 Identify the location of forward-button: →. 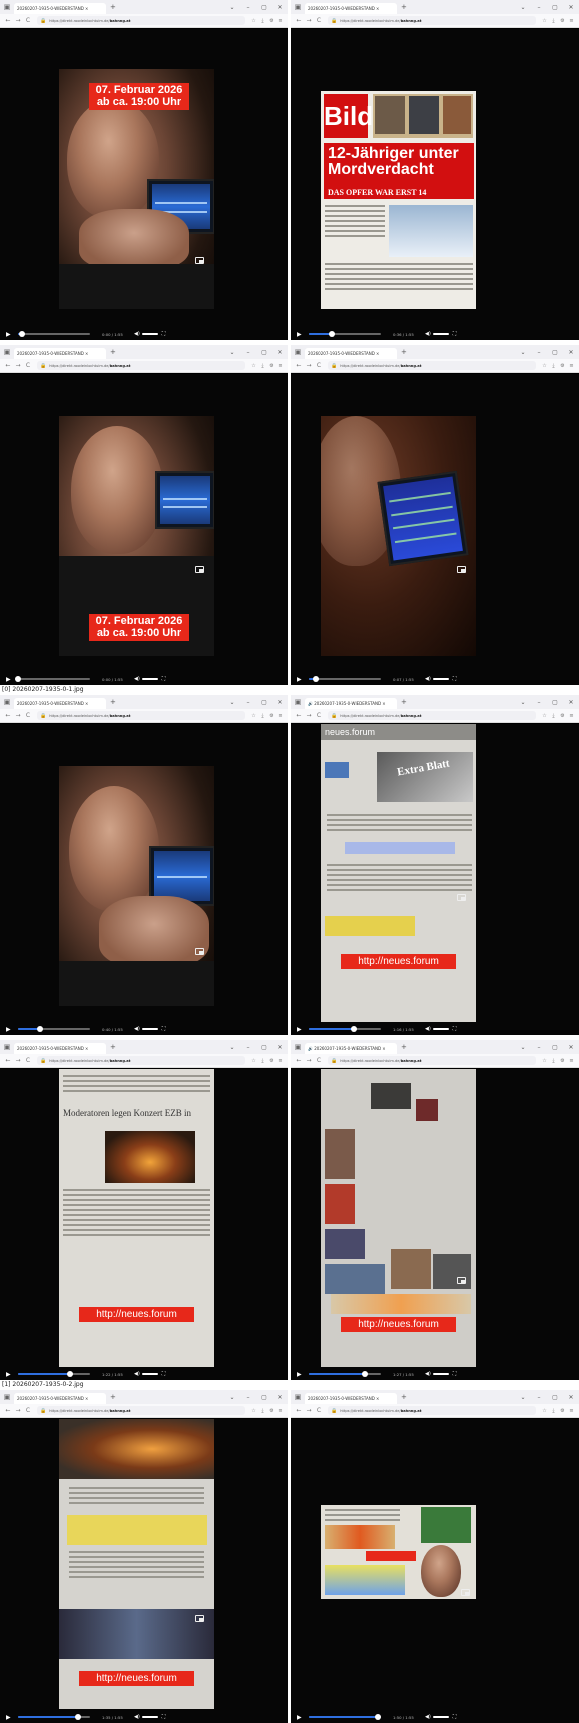
(18, 365).